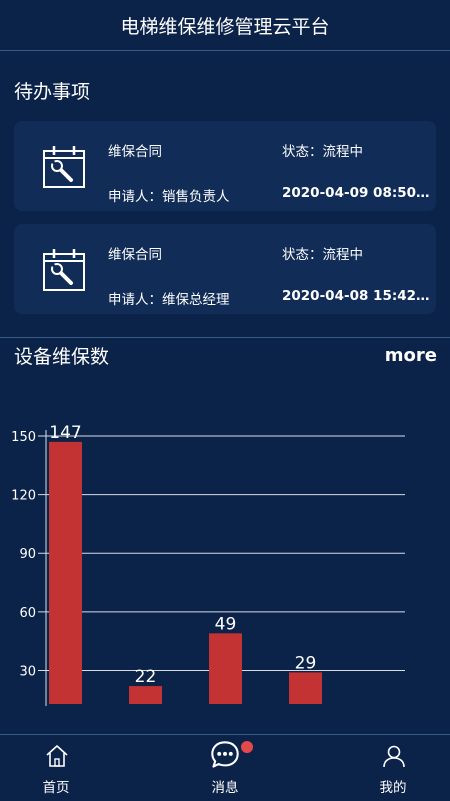  Describe the element at coordinates (225, 788) in the screenshot. I see `tab-messages-label: 消息` at that location.